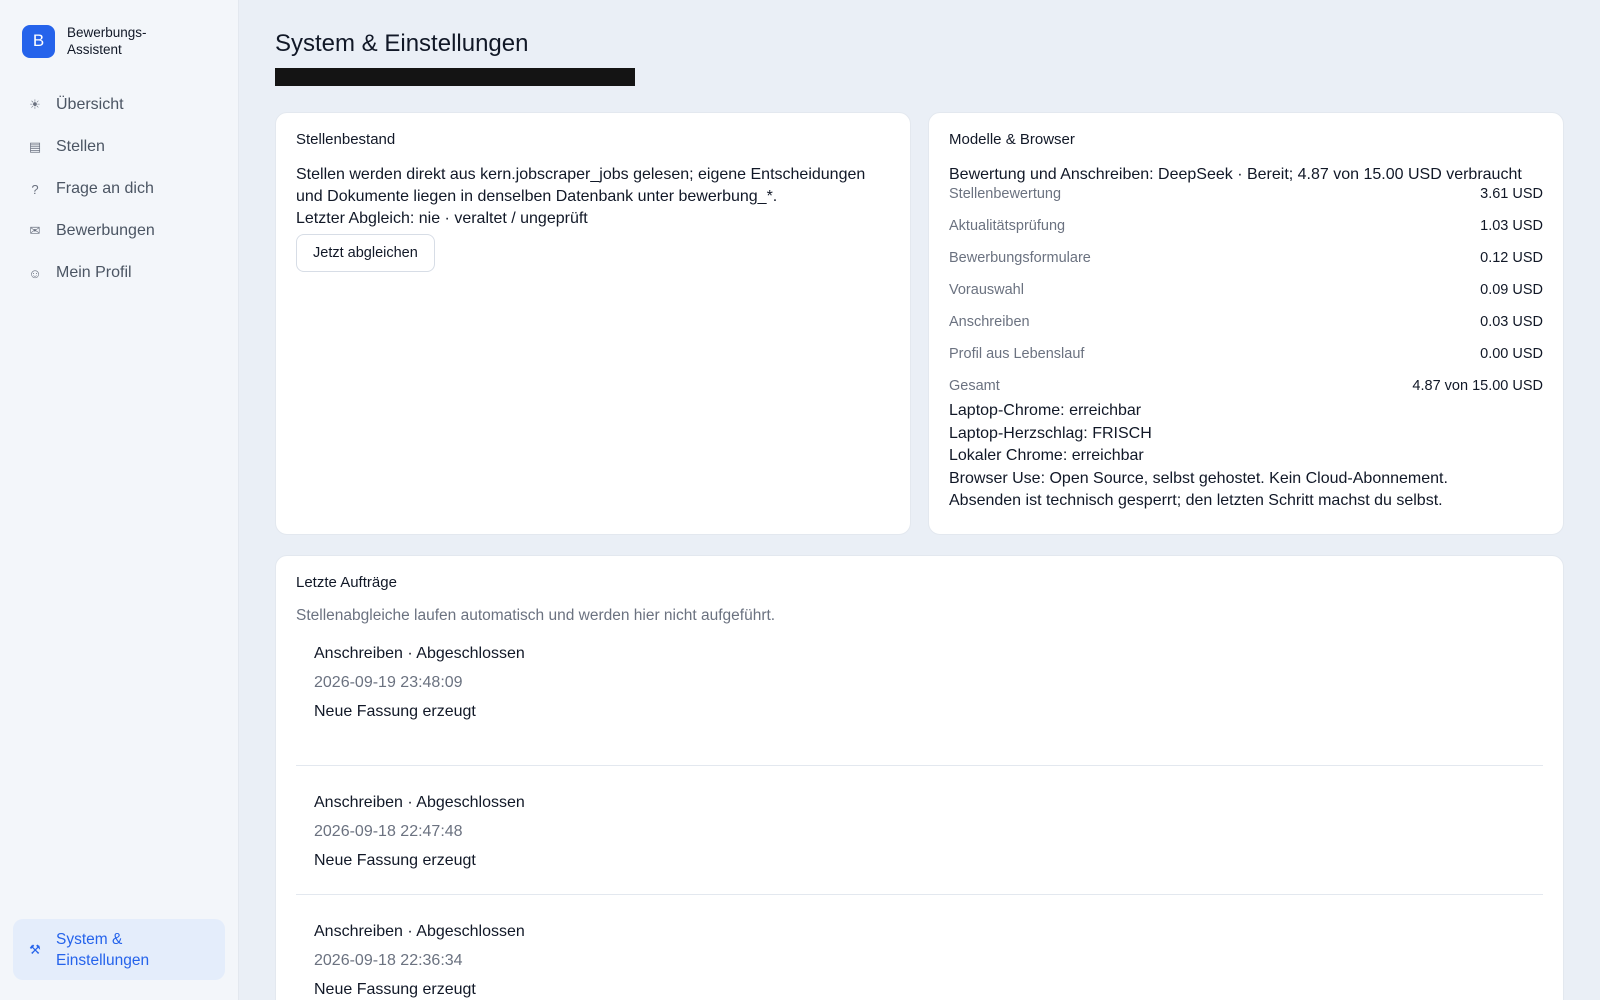 The height and width of the screenshot is (1000, 1600). I want to click on sidebar-item-label: System & Einstellungen, so click(103, 949).